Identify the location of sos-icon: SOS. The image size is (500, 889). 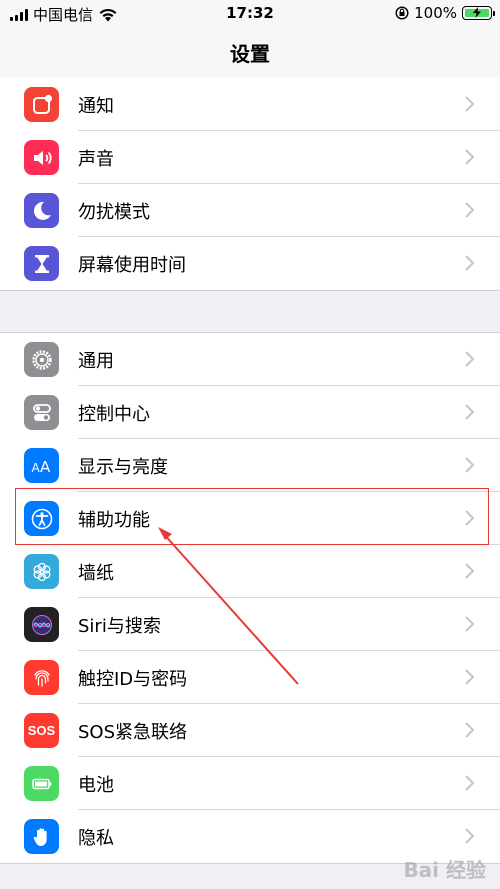
(41, 730).